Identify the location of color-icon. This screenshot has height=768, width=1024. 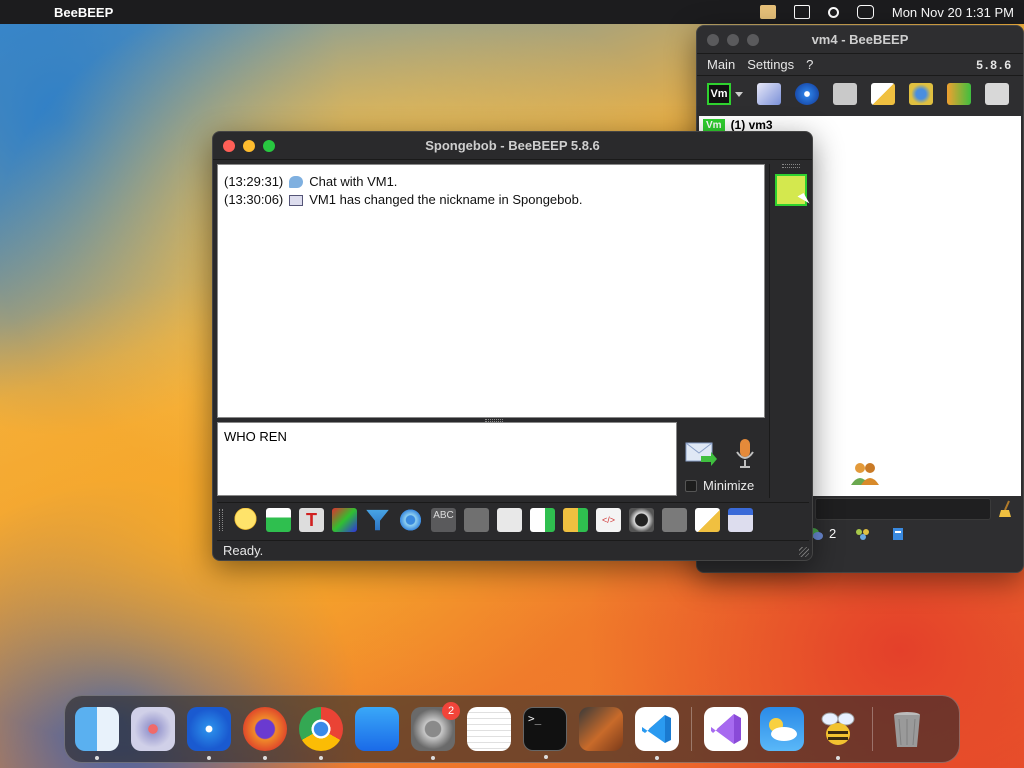
(344, 519).